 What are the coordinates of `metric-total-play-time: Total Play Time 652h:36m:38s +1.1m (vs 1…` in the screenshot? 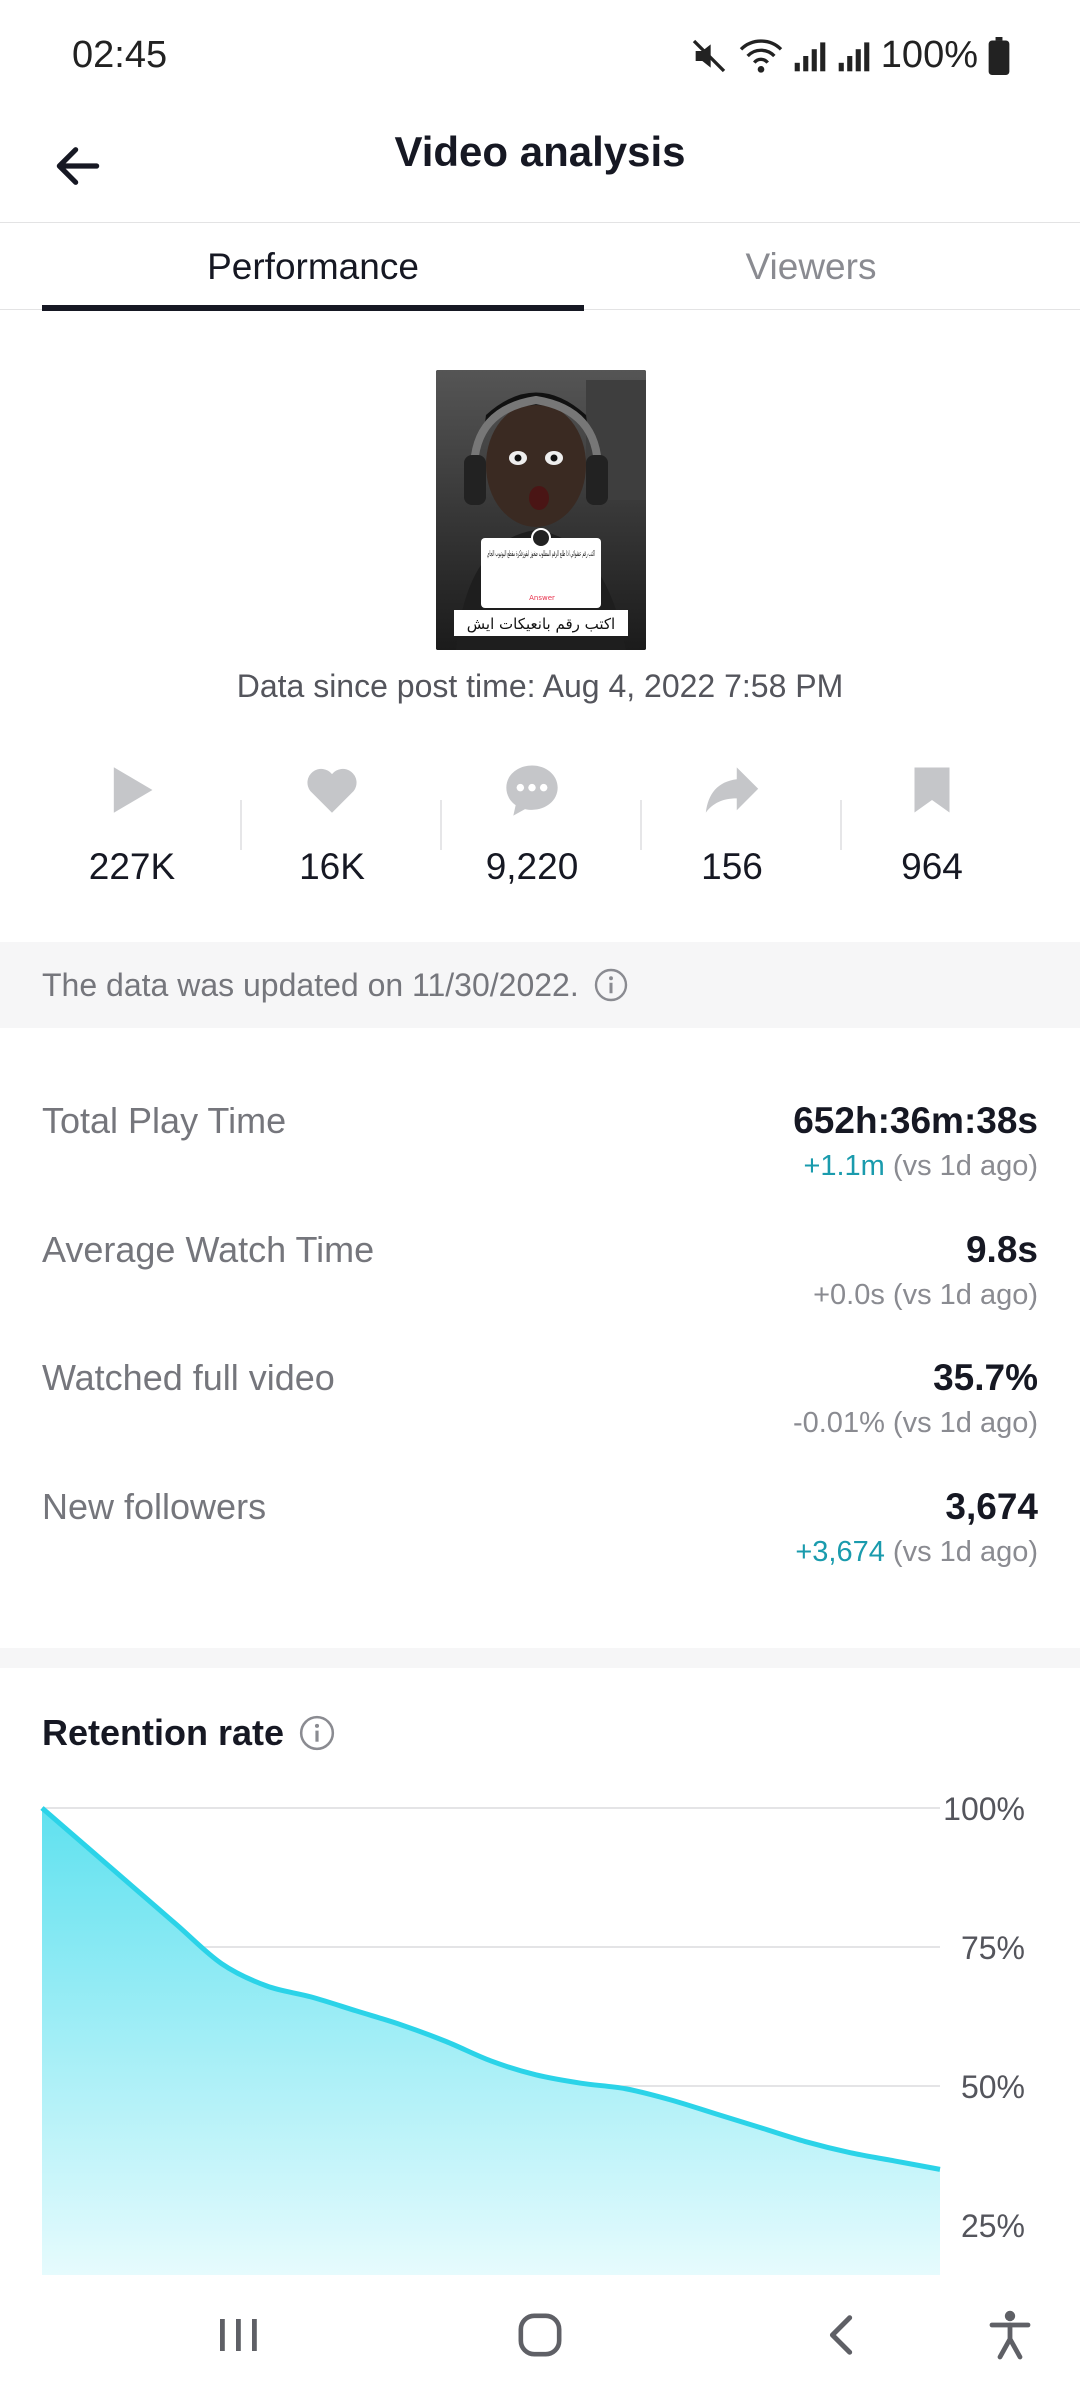 It's located at (540, 1155).